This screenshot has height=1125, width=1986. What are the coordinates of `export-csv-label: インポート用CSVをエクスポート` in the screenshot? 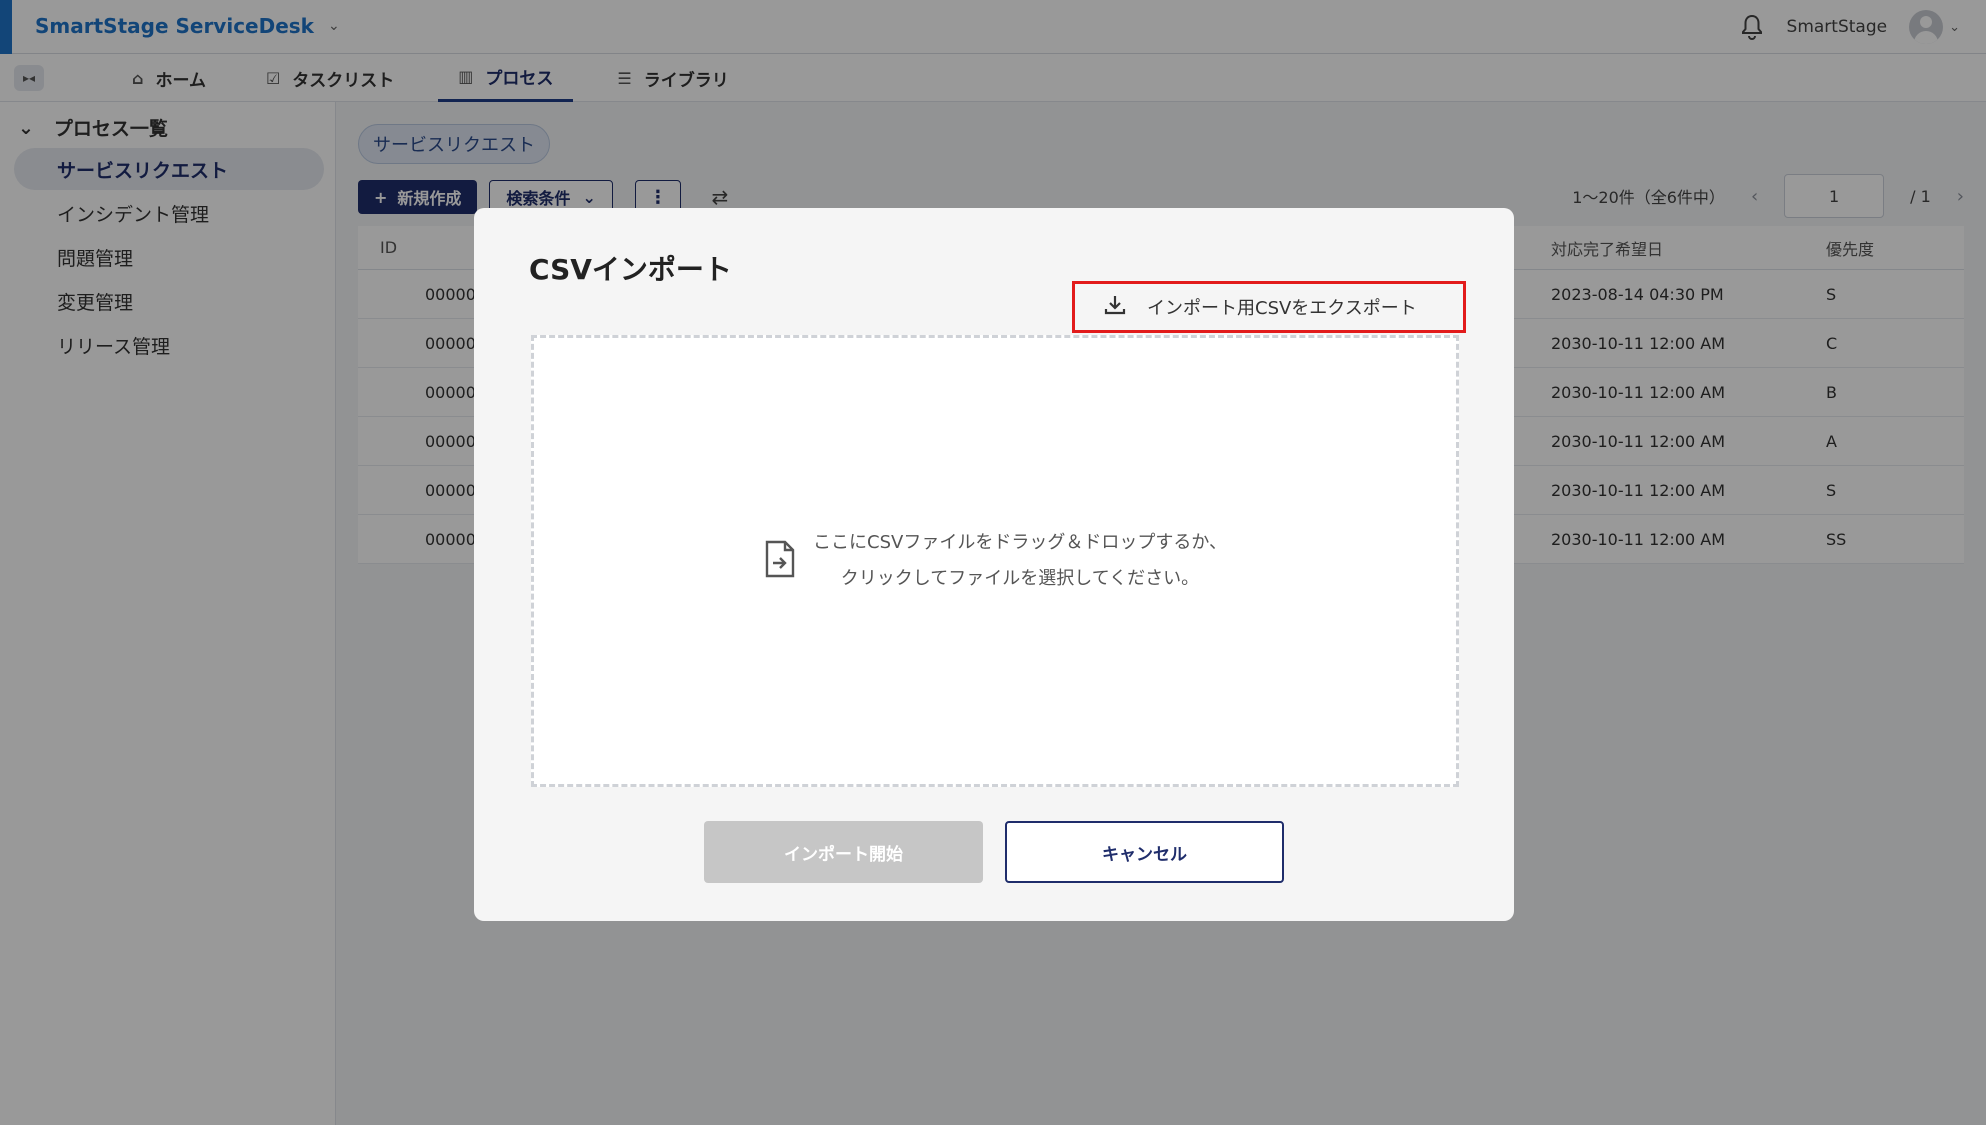 It's located at (1282, 308).